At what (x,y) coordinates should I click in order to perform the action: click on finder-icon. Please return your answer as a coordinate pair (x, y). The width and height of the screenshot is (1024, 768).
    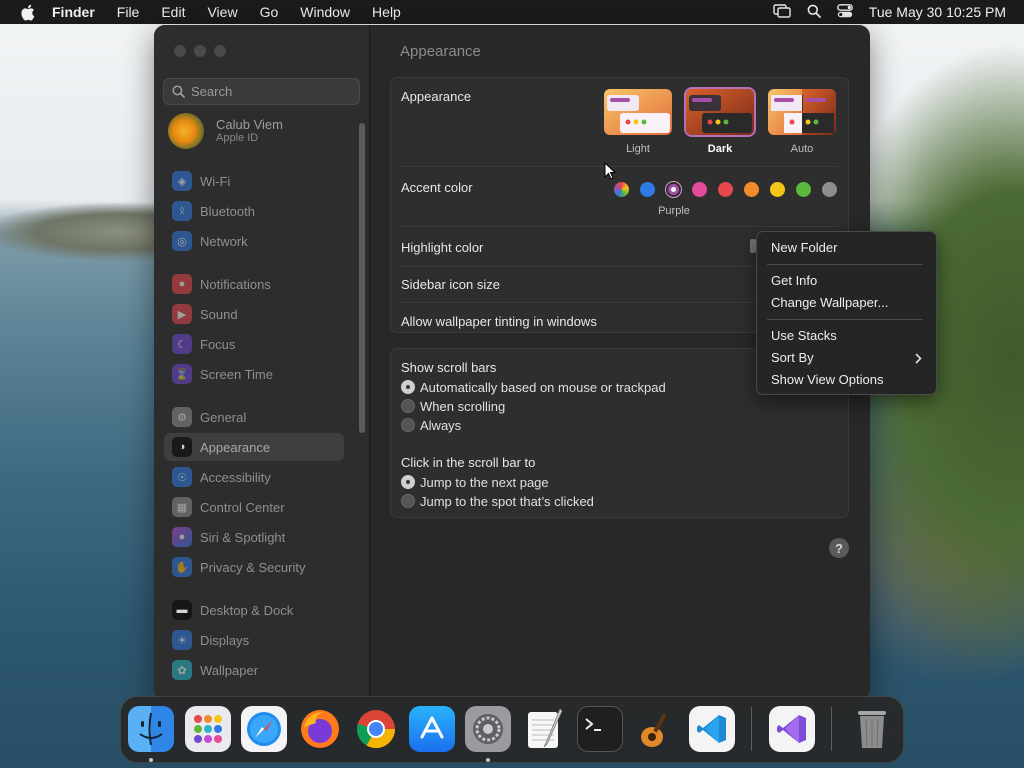
    Looking at the image, I should click on (151, 729).